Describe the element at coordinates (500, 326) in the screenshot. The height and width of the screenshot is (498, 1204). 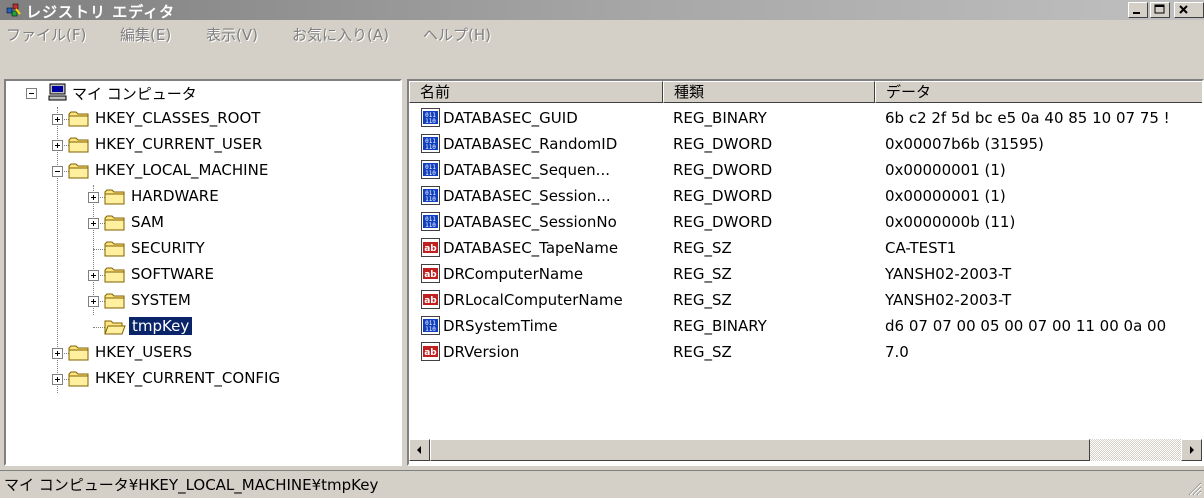
I see `value-name: DRSystemTime` at that location.